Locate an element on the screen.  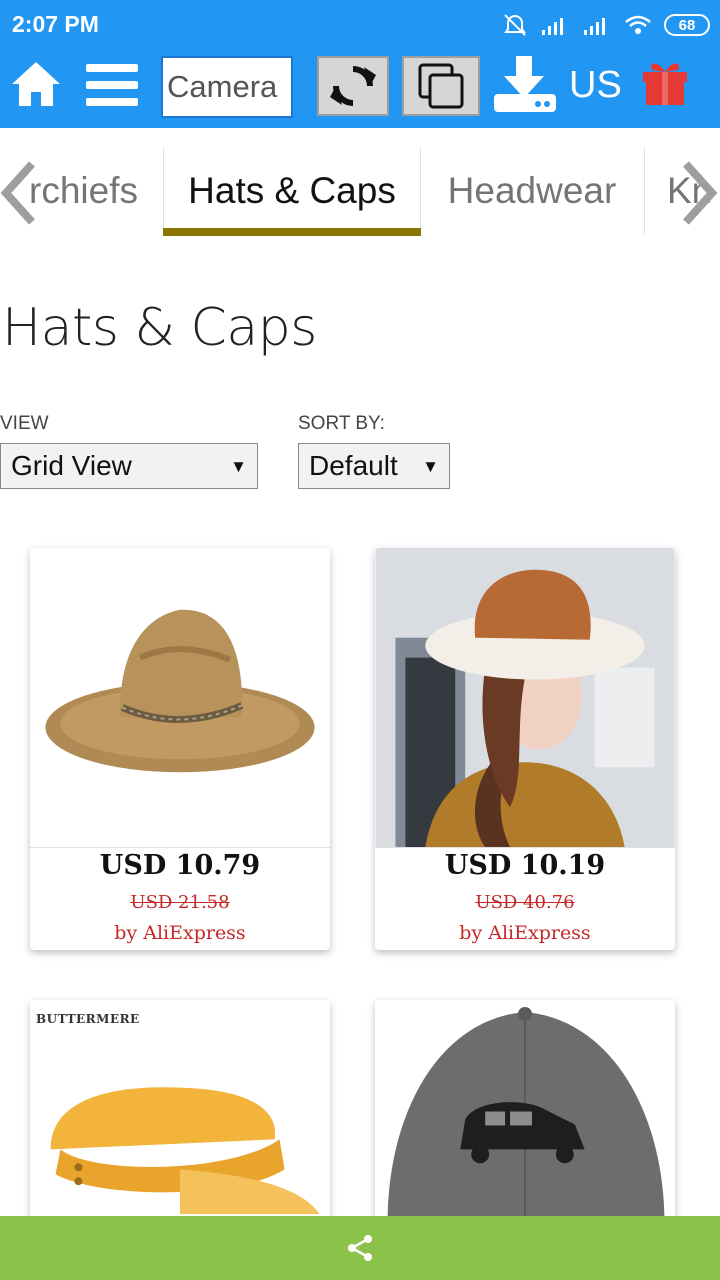
view-select: Grid View ▼ is located at coordinates (129, 466).